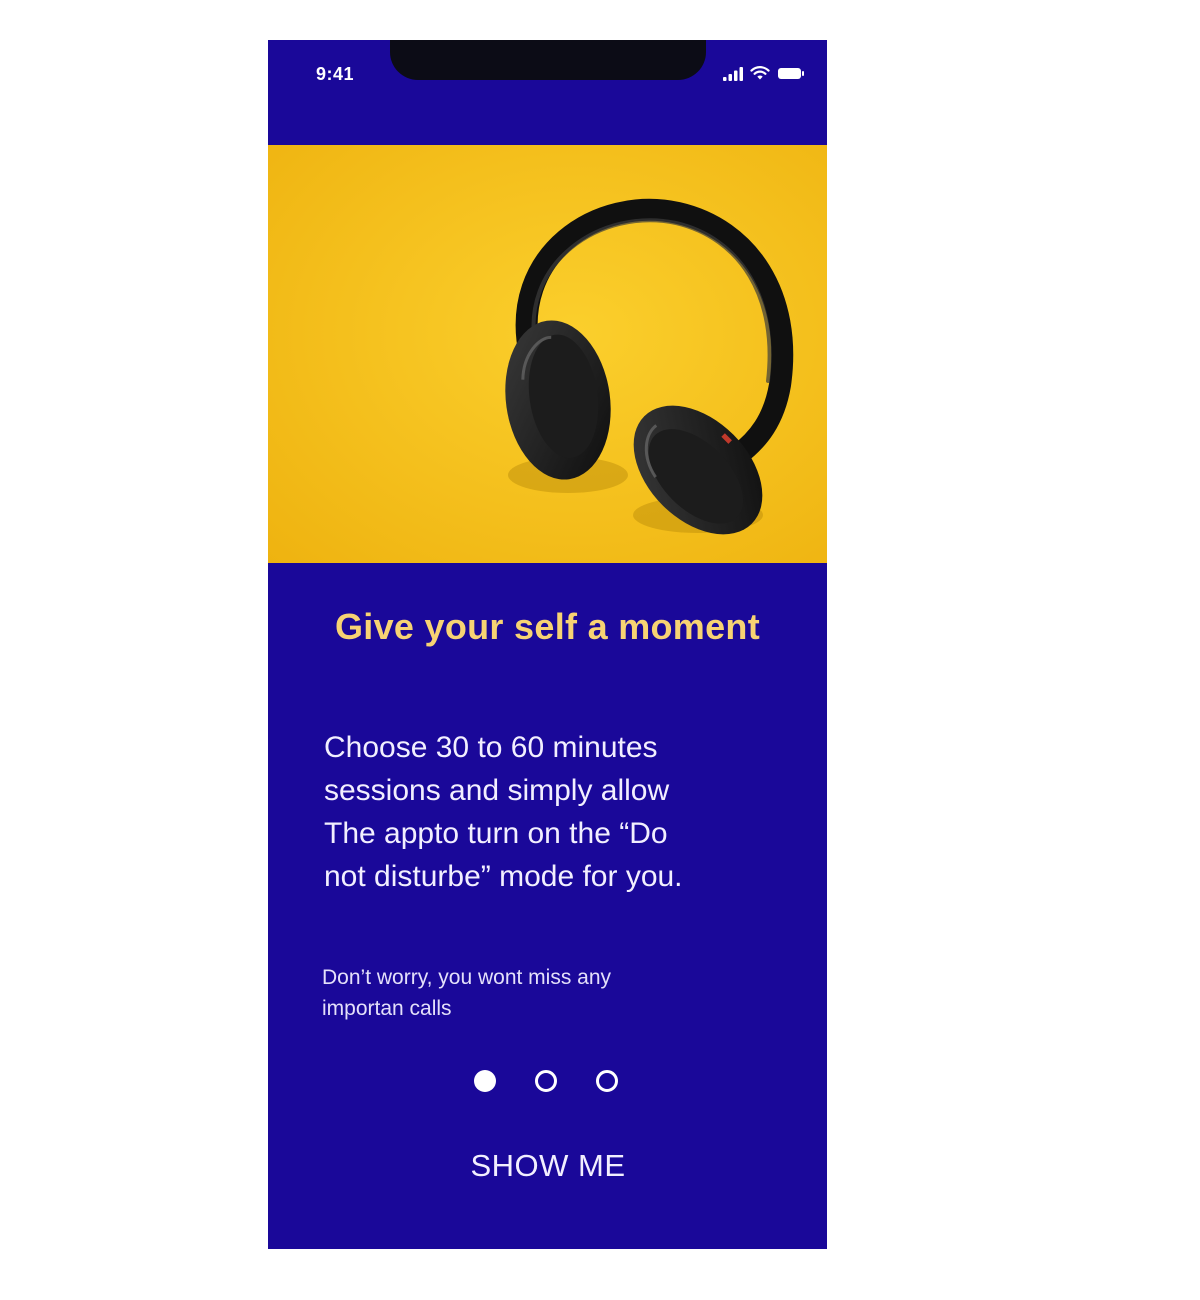 The width and height of the screenshot is (1200, 1300). I want to click on cellular-signal-icon, so click(733, 73).